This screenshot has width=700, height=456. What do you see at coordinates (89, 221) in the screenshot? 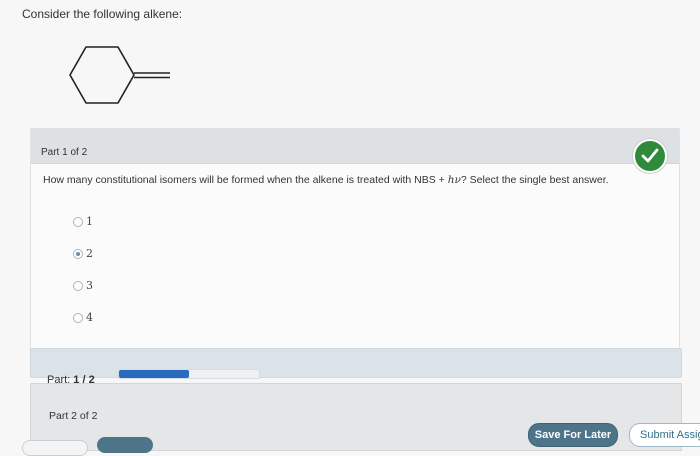
I see `option-label: 1` at bounding box center [89, 221].